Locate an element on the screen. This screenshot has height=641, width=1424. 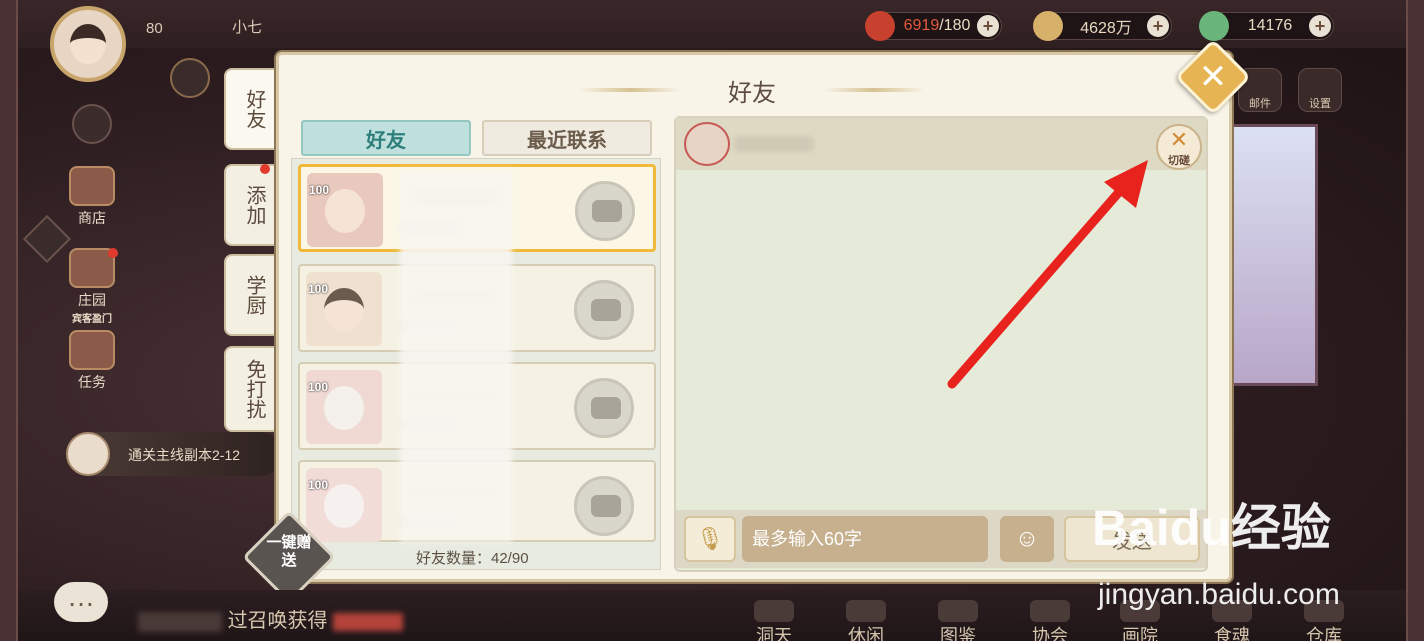
baidu-watermark-url: jingyan.baidu.com is located at coordinates (1219, 594).